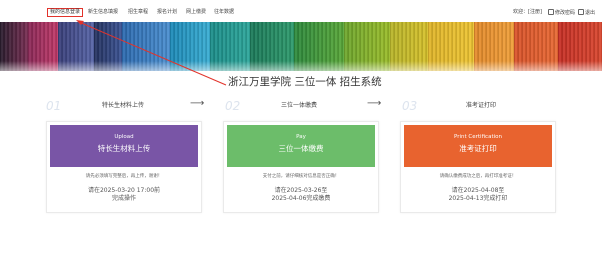  I want to click on nav-item-enrollment-plan: 报名计划, so click(167, 12).